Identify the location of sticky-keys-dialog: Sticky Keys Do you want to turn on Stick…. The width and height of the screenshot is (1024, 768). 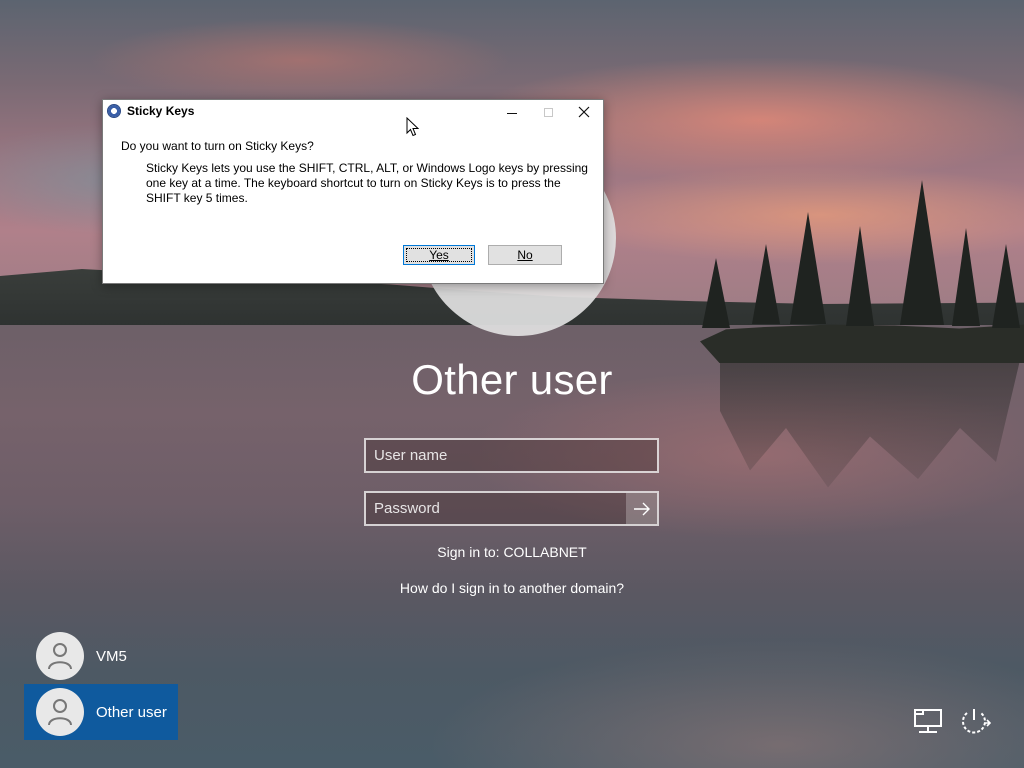
(353, 191).